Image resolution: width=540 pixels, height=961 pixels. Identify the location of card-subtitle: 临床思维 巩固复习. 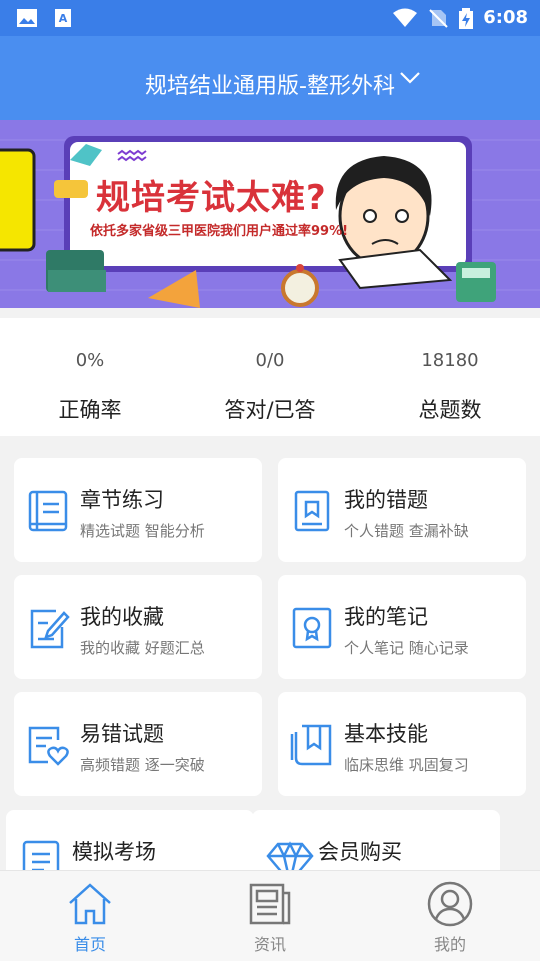
(406, 765).